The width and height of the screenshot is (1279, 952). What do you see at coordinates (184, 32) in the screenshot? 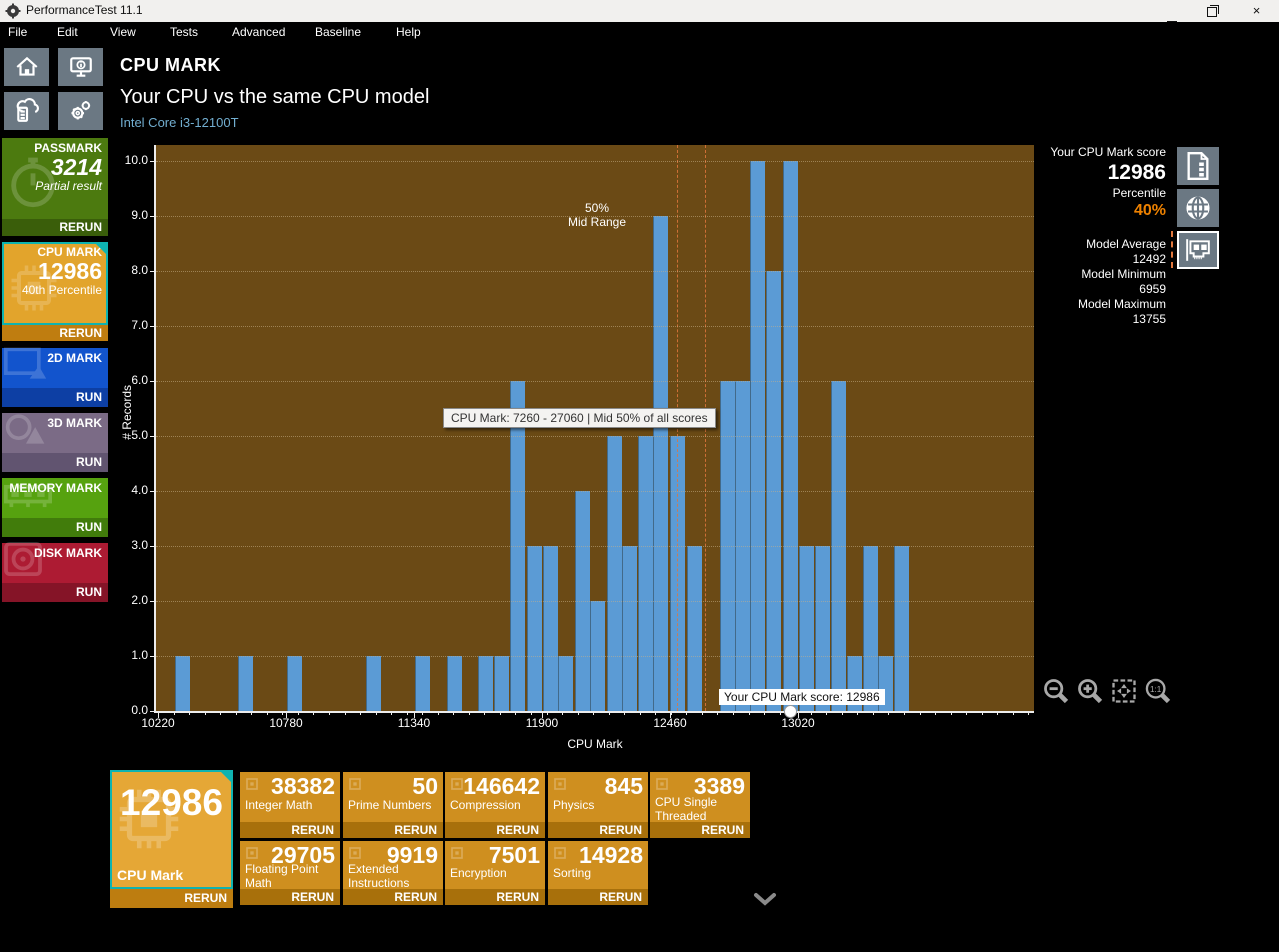
I see `menu-tests: Tests` at bounding box center [184, 32].